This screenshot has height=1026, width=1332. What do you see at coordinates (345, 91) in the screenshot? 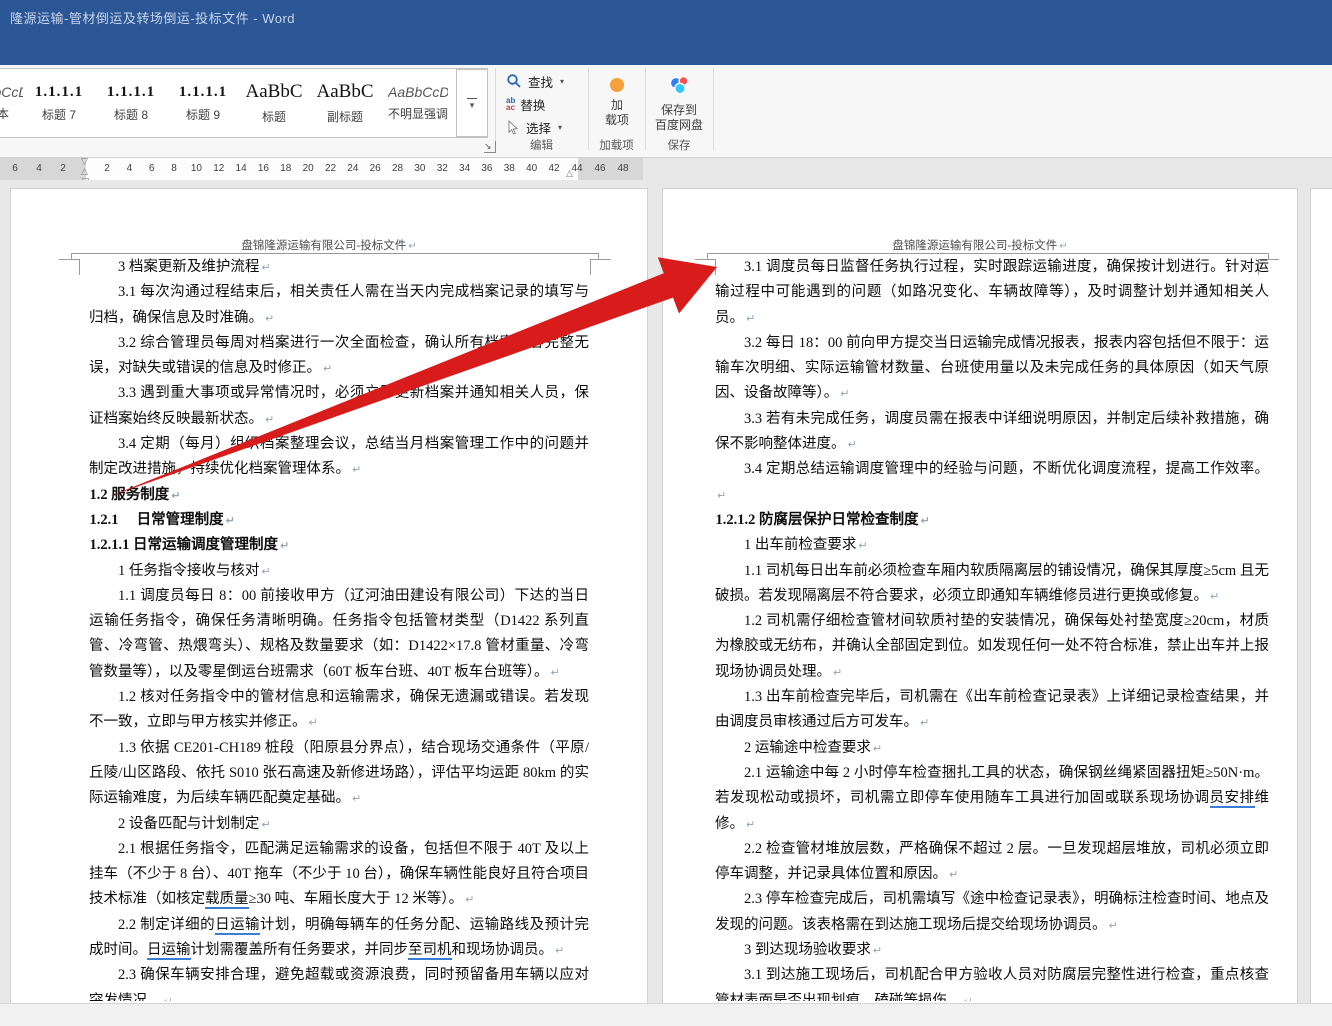
I see `style-preview: AaBbC` at bounding box center [345, 91].